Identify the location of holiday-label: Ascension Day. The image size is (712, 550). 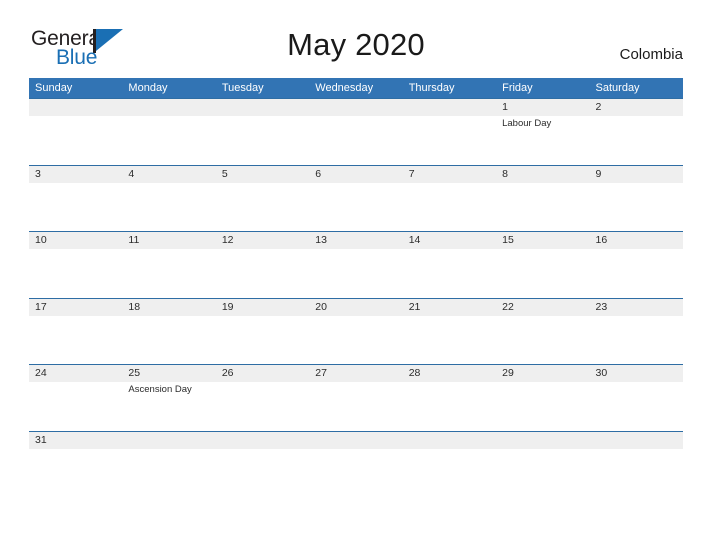
(160, 389).